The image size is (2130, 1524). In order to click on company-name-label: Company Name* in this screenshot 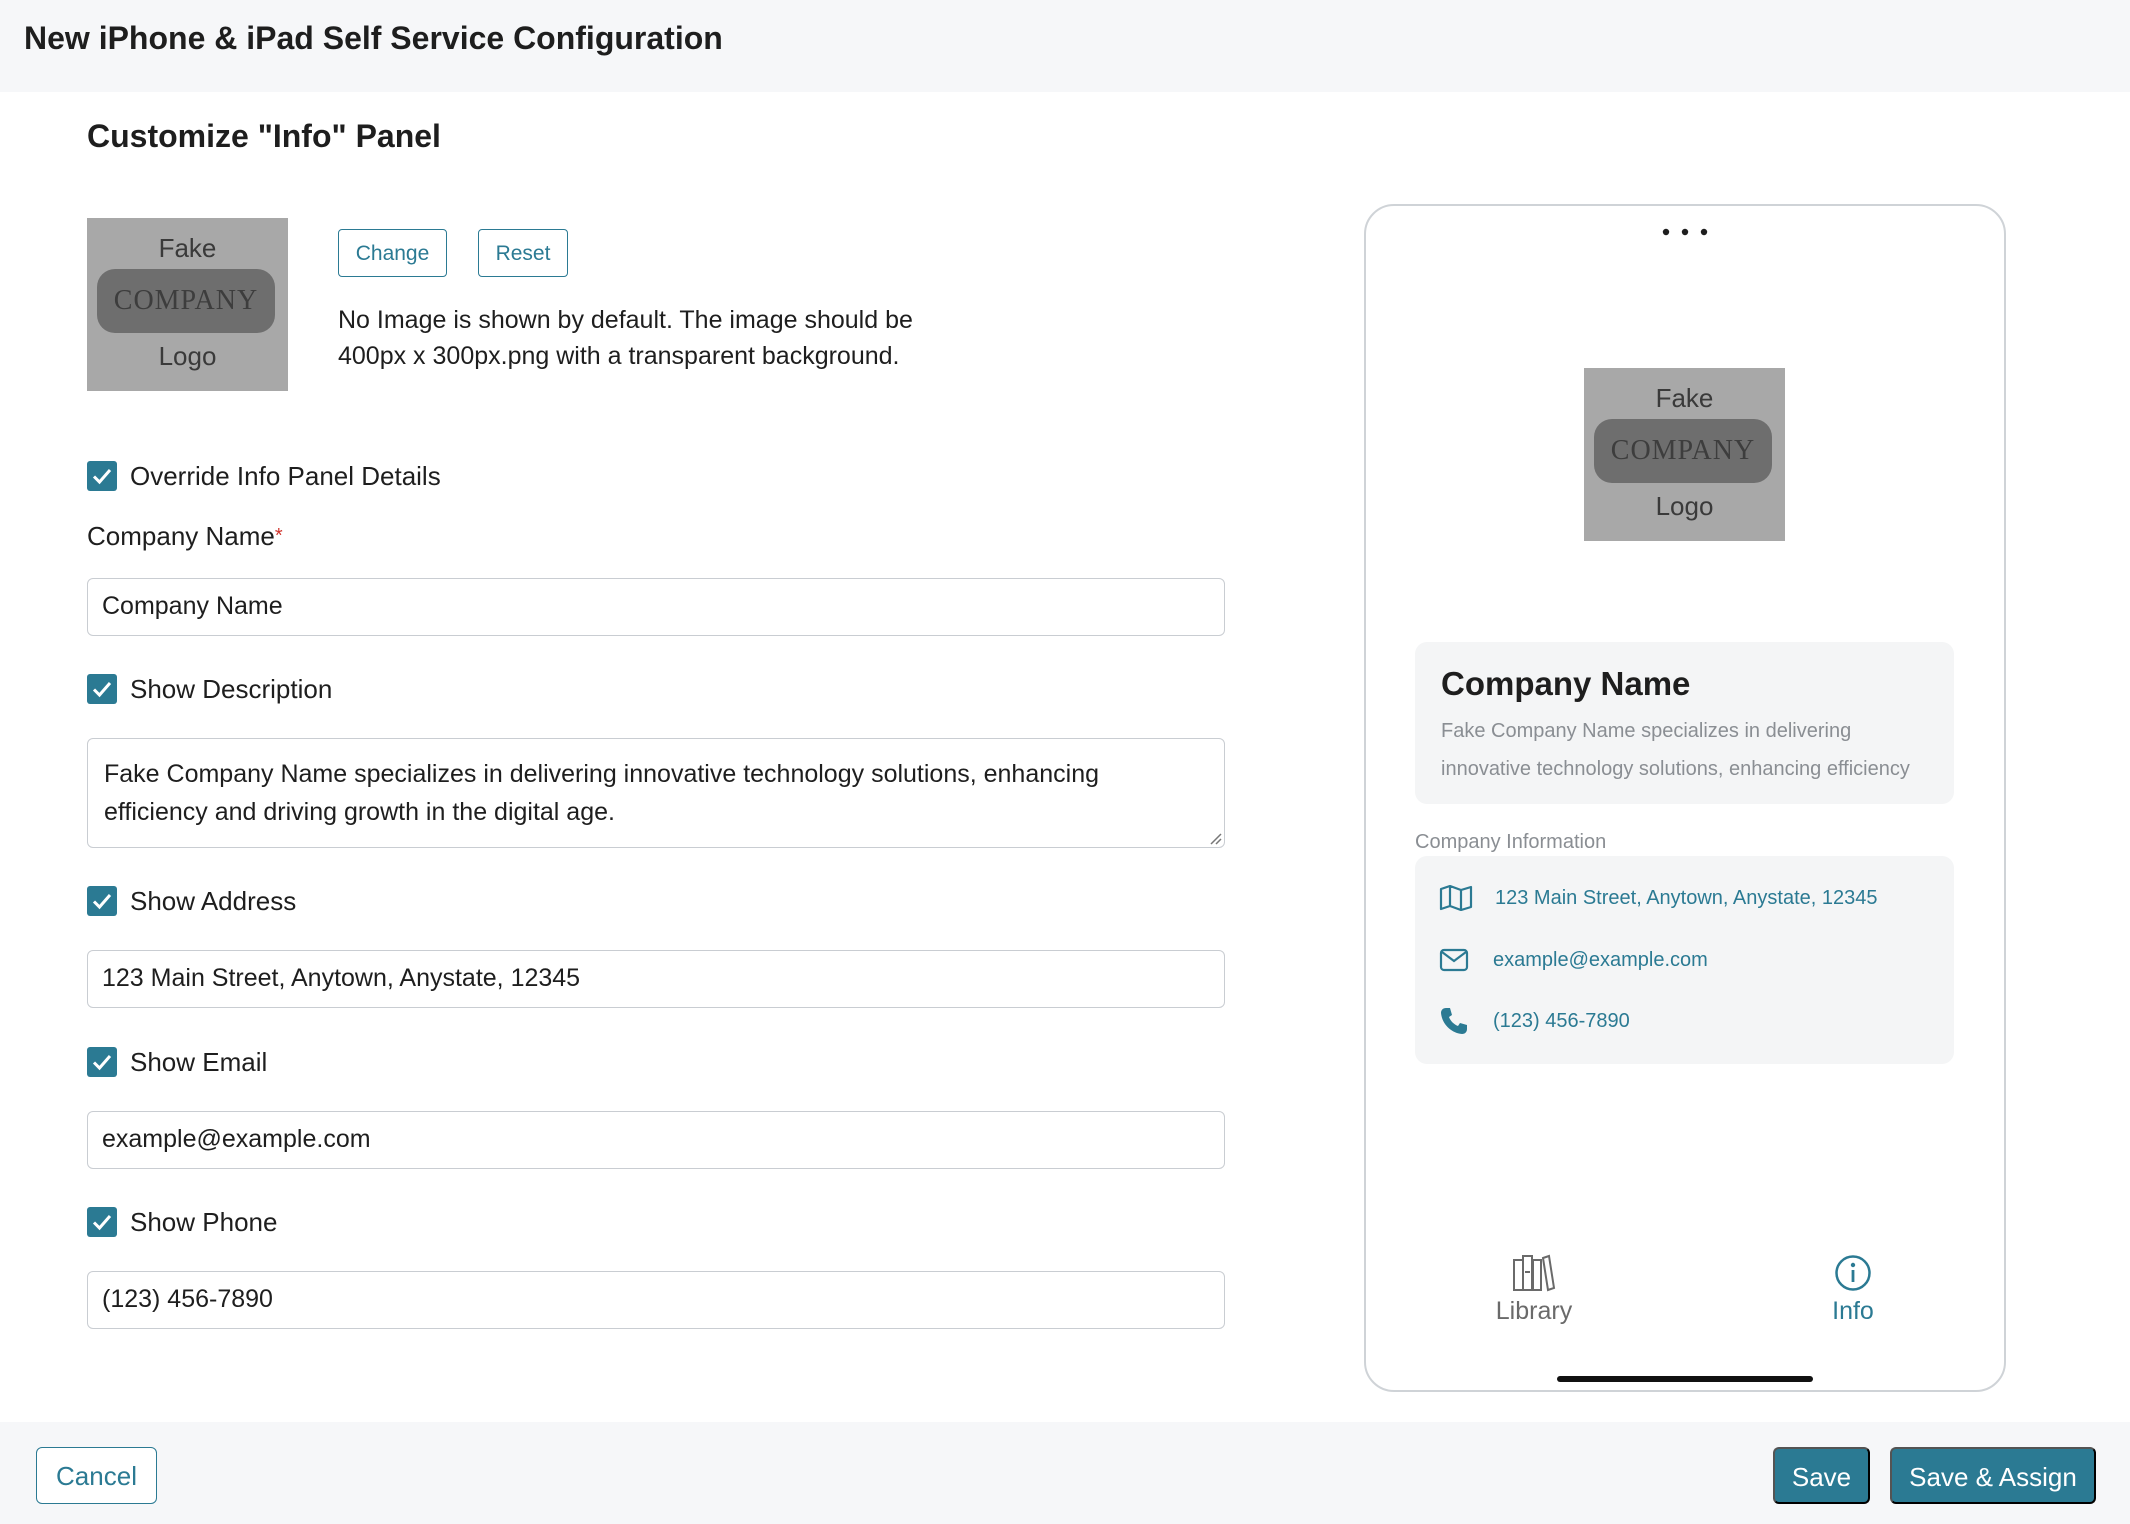, I will do `click(185, 536)`.